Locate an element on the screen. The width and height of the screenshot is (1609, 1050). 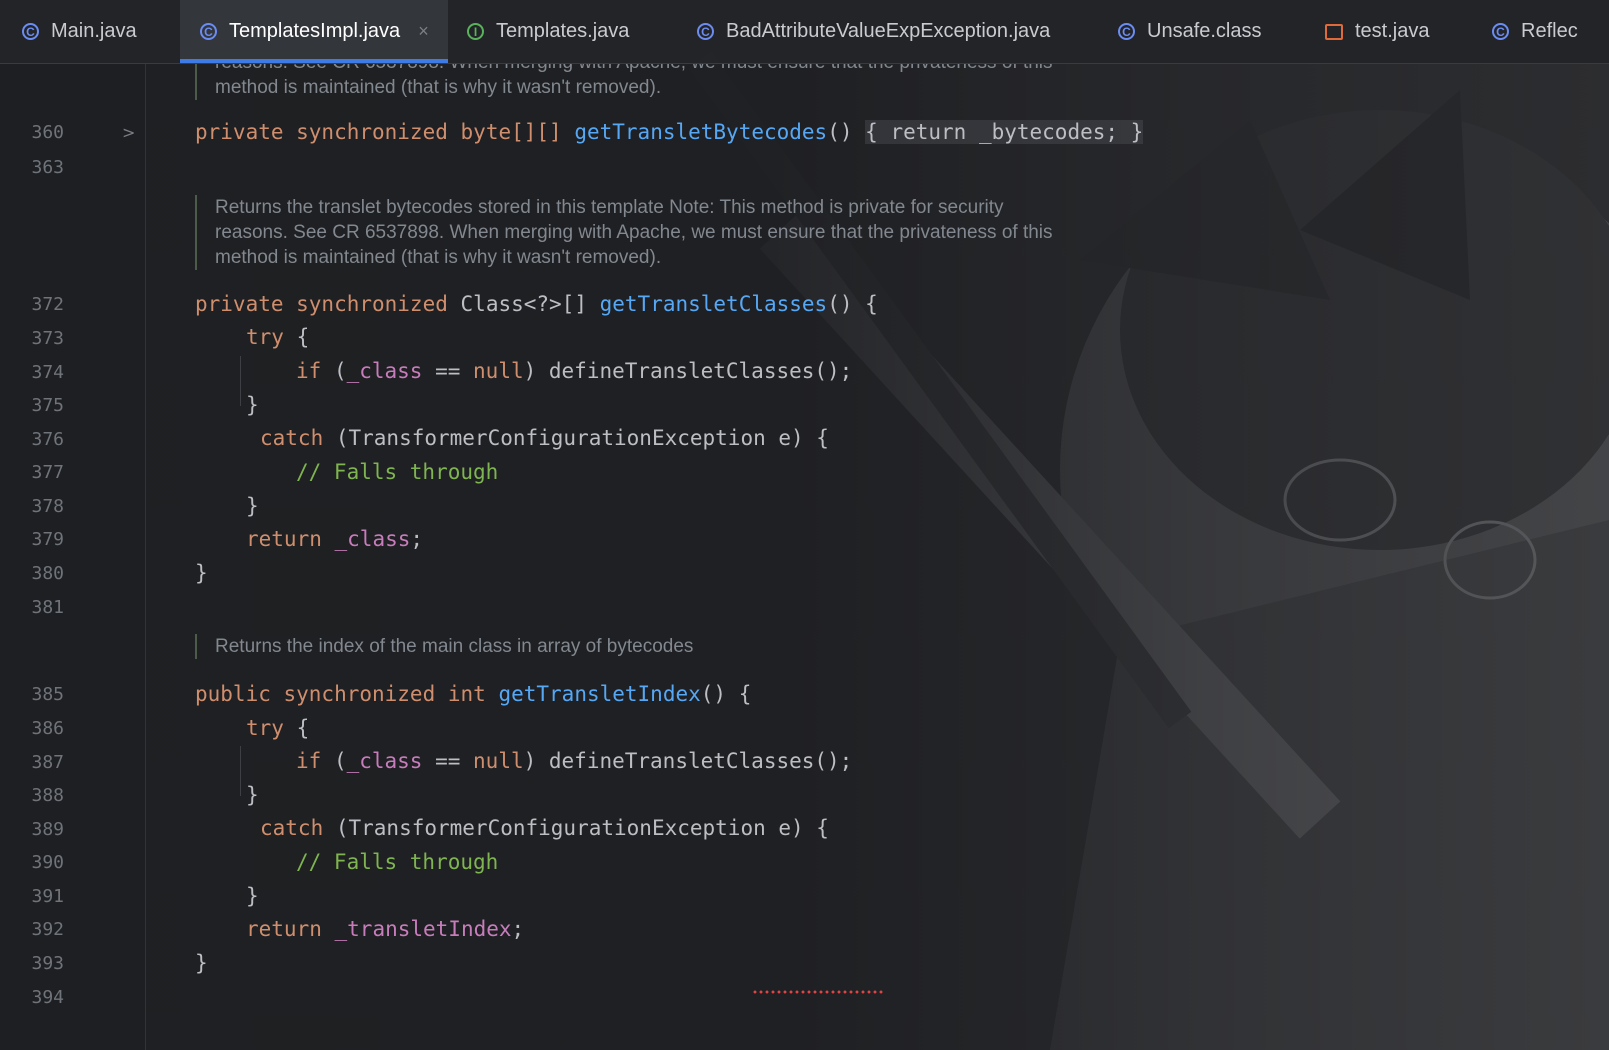
code-line-380: } is located at coordinates (201, 573).